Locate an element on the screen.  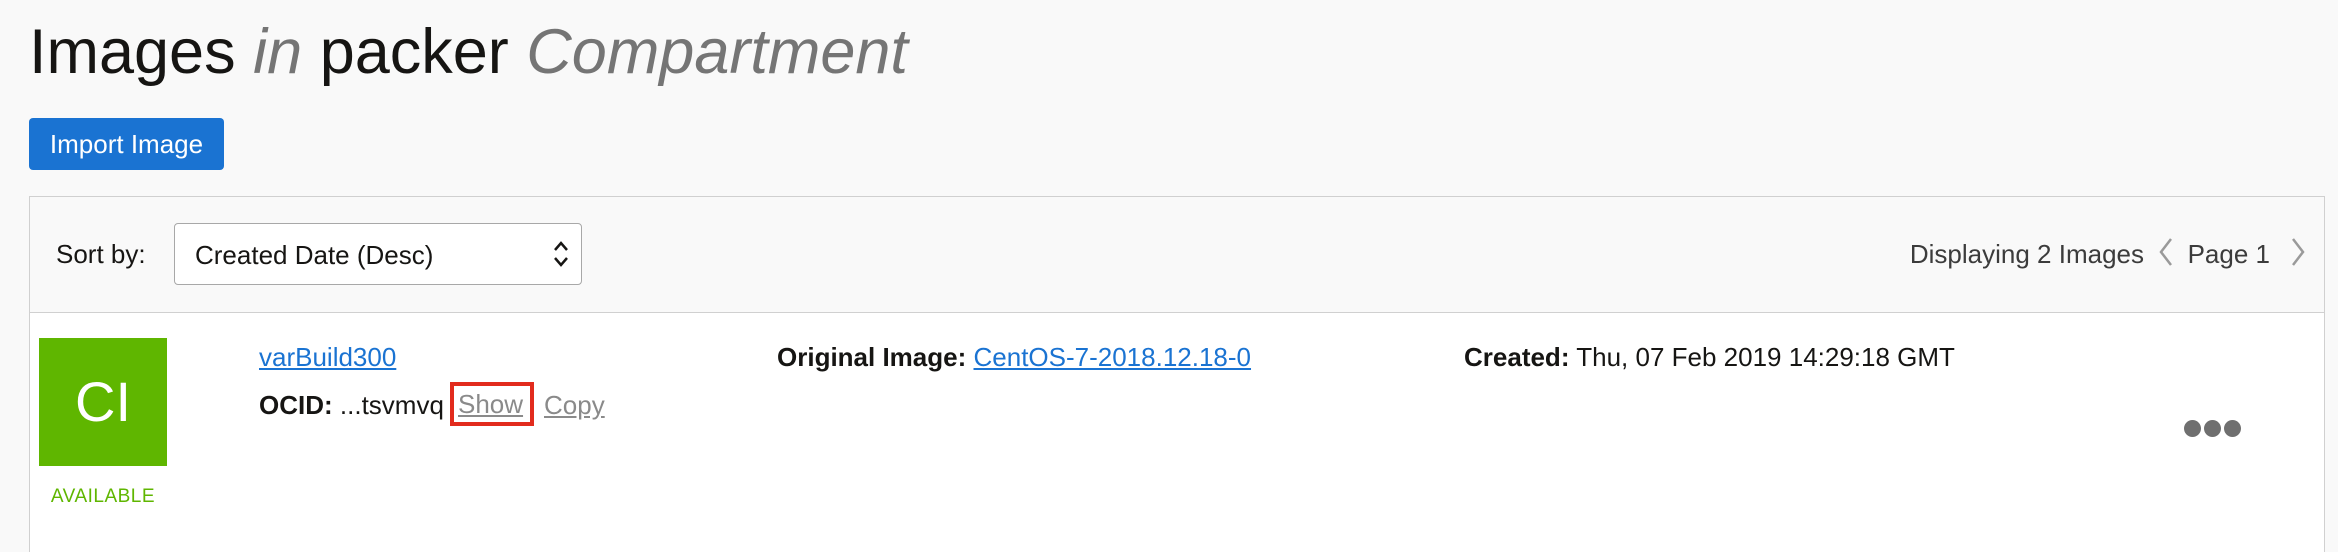
image-name-link: varBuild300 is located at coordinates (327, 357).